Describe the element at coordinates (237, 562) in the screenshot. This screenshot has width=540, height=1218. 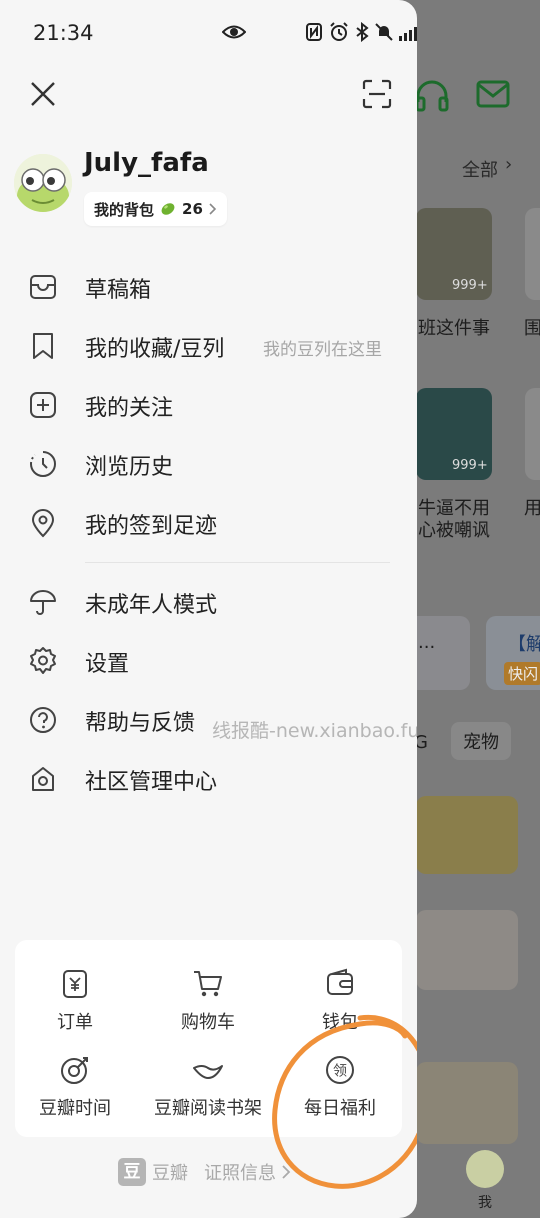
I see `menu-divider` at that location.